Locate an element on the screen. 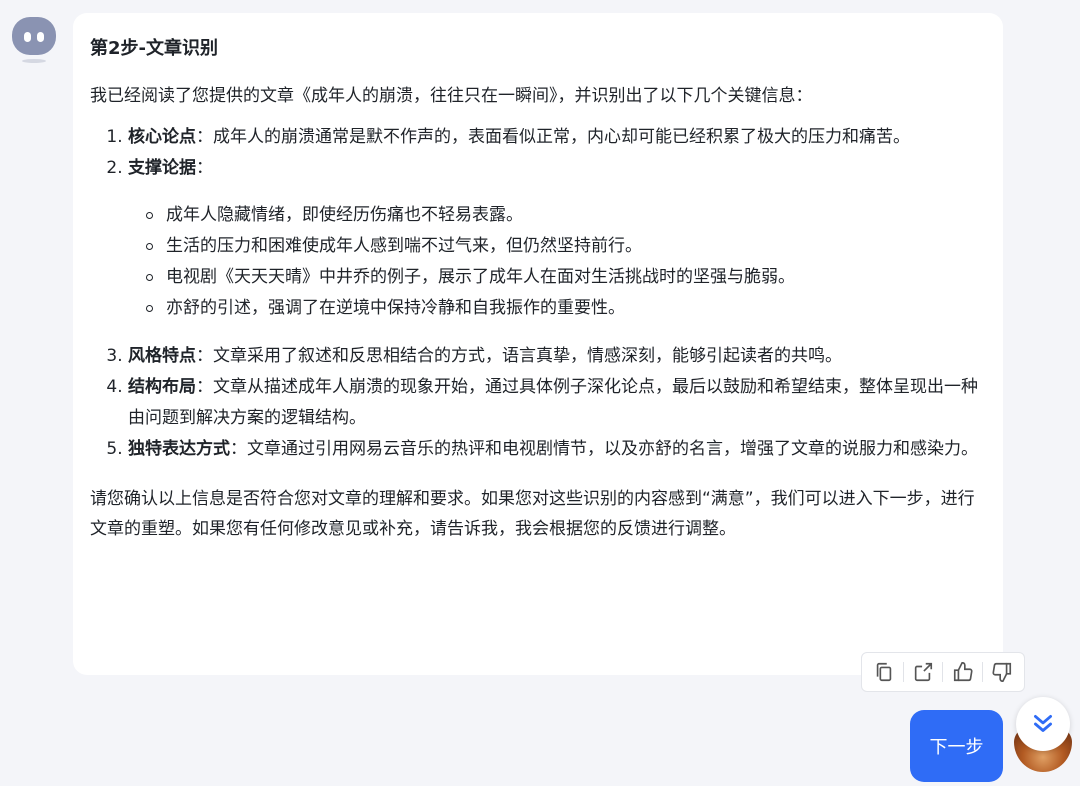 This screenshot has width=1080, height=786. point-label: 核心论点 is located at coordinates (162, 137).